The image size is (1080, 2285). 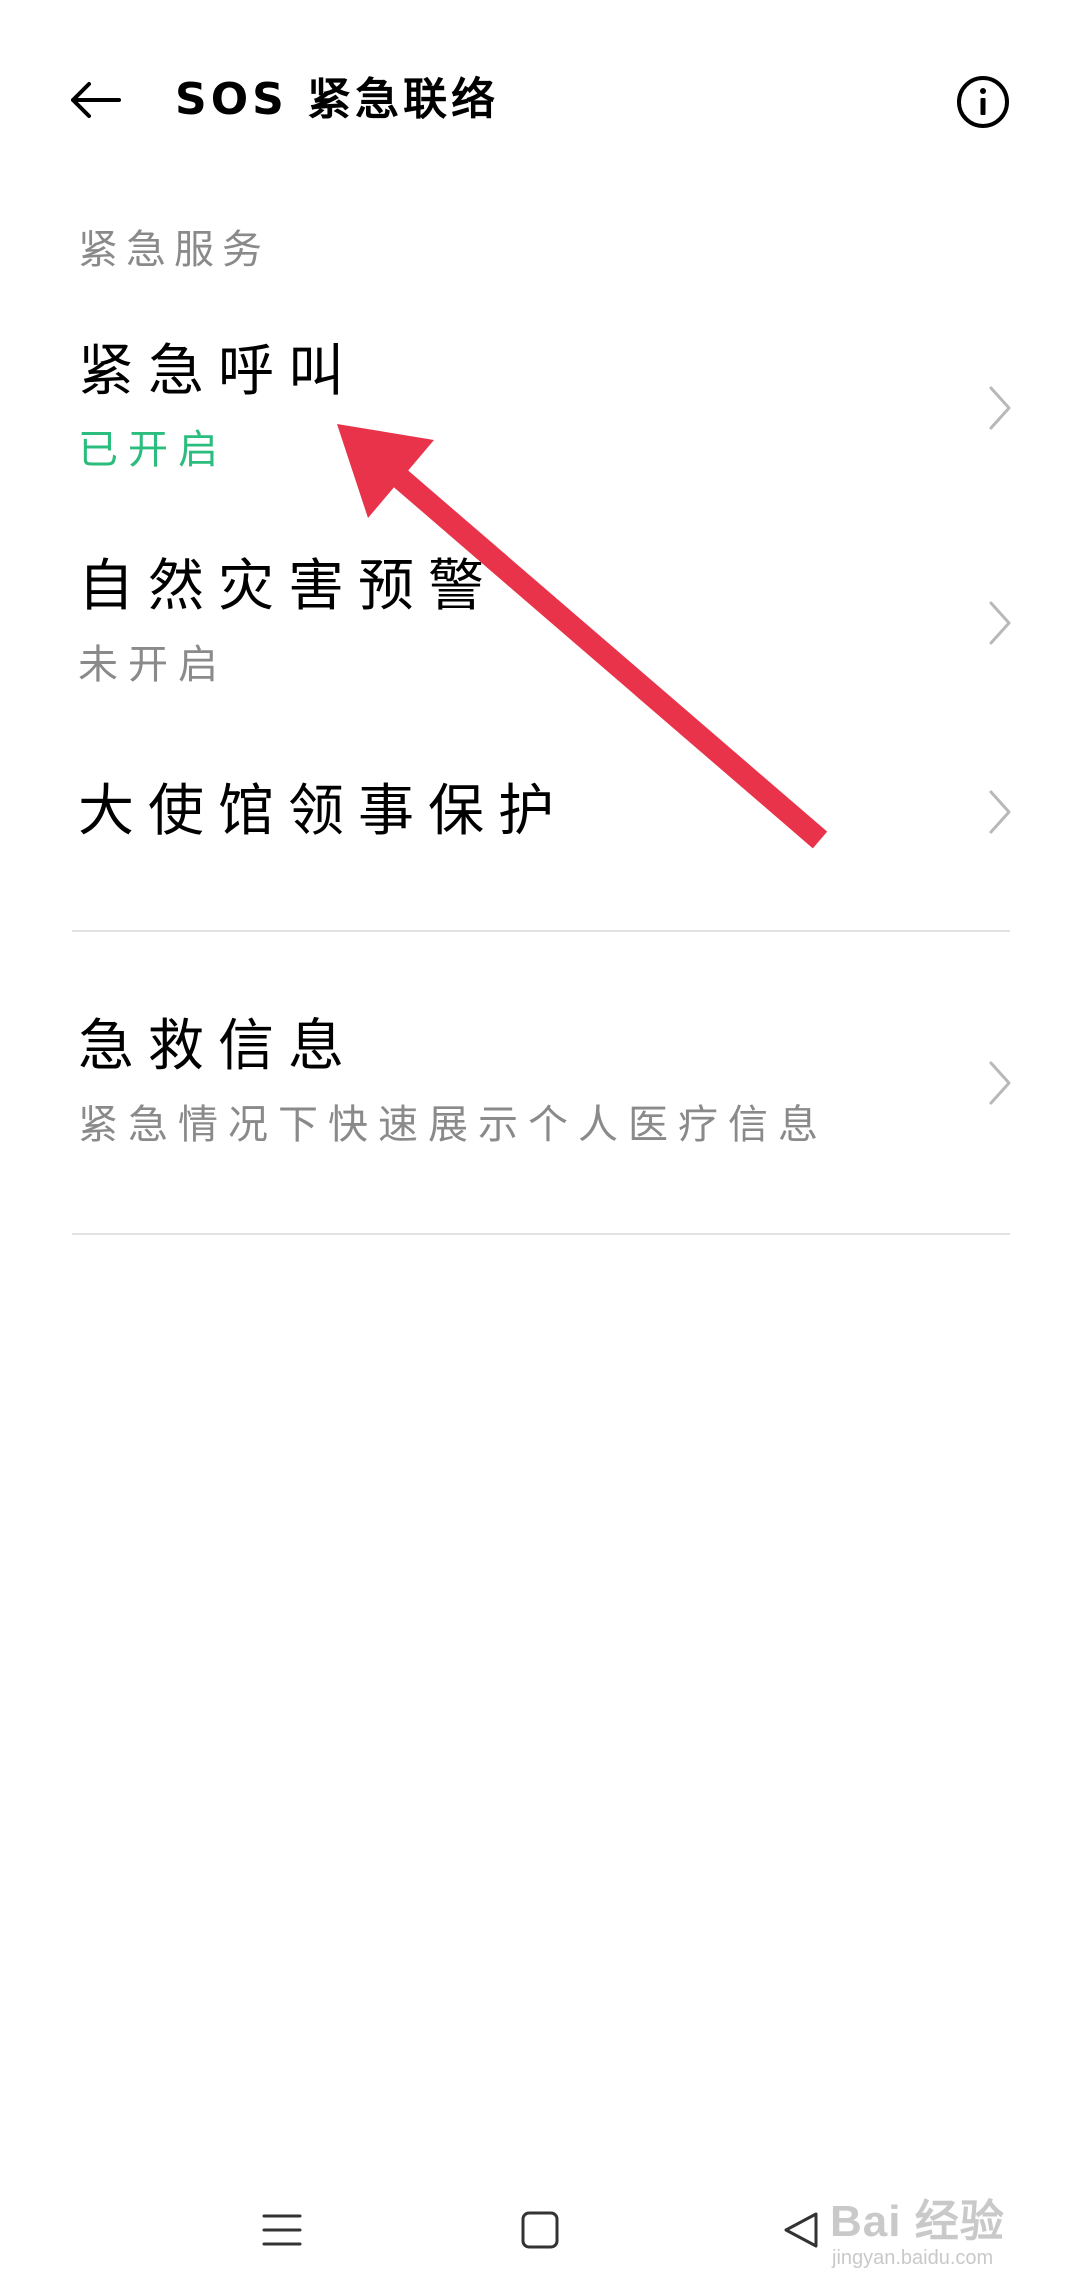 What do you see at coordinates (153, 665) in the screenshot?
I see `item-status: 未开启` at bounding box center [153, 665].